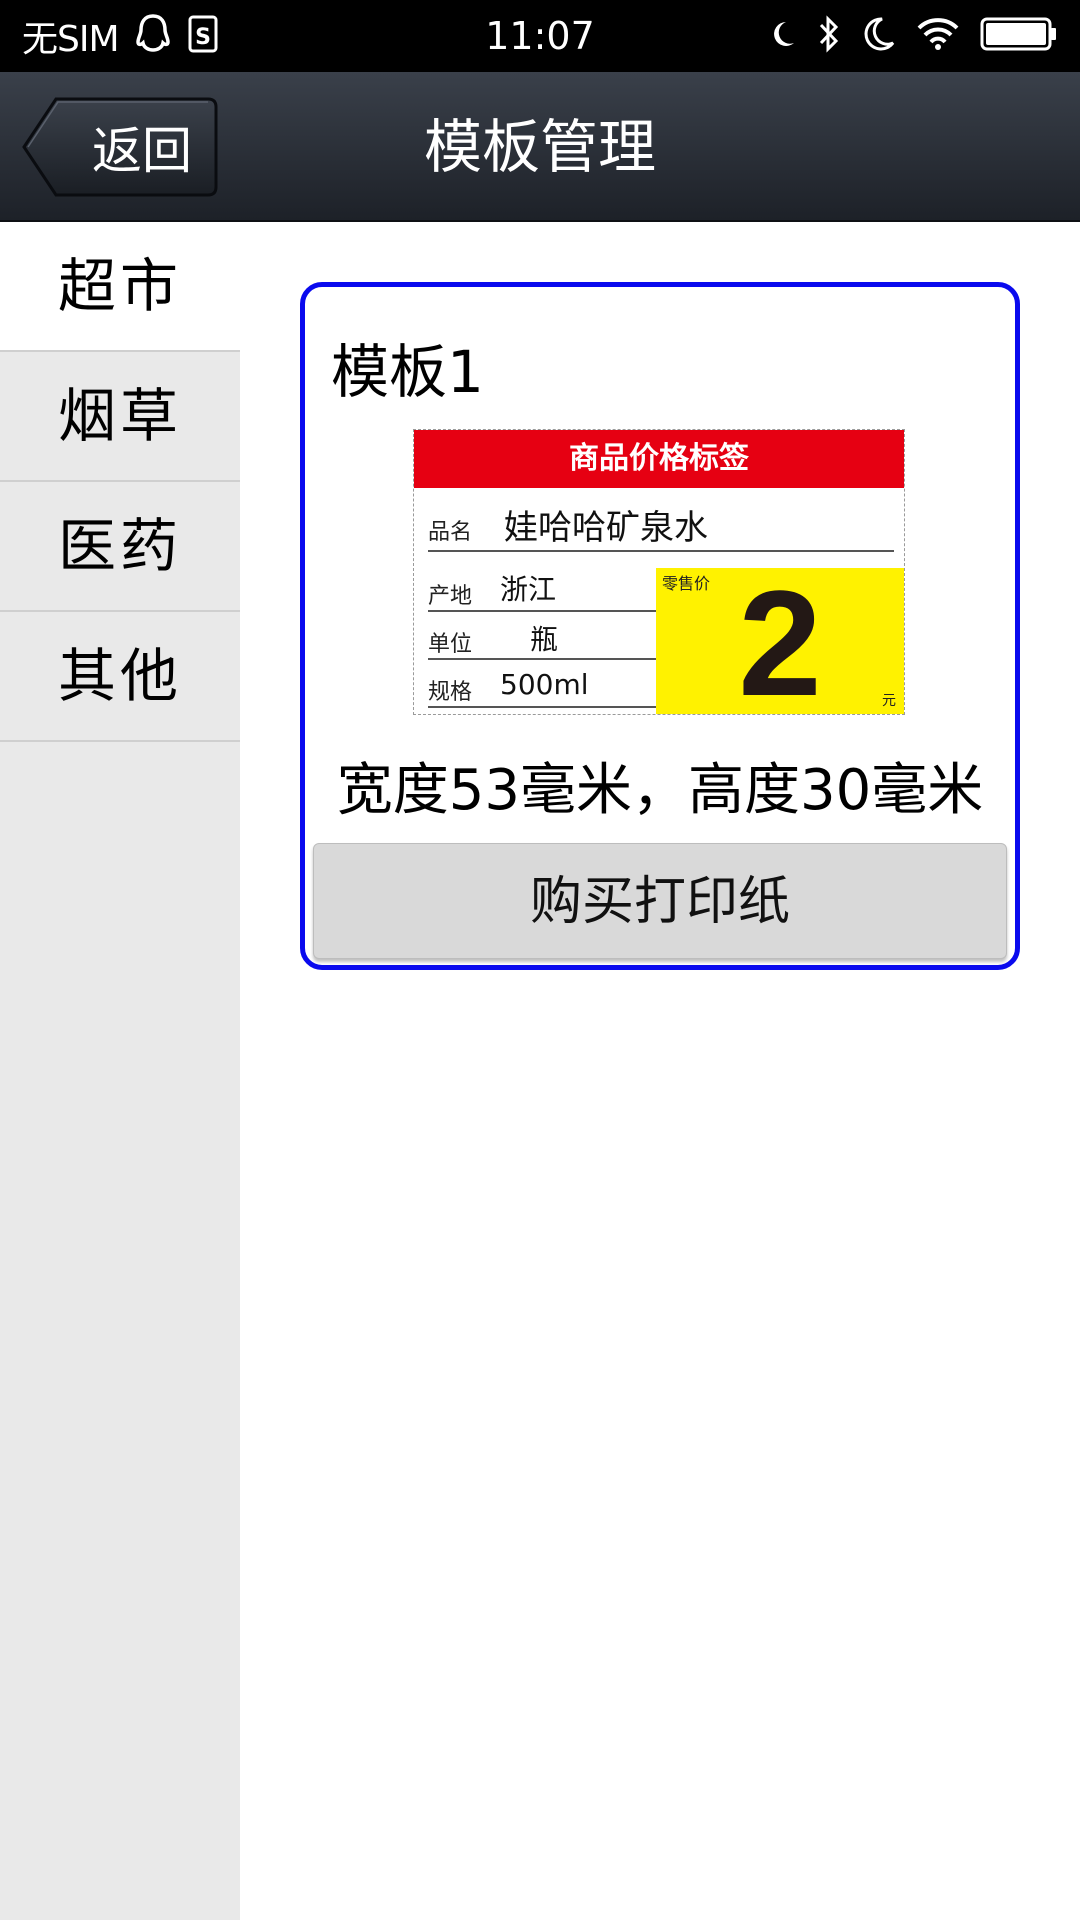  I want to click on do-not-disturb-icon, so click(879, 36).